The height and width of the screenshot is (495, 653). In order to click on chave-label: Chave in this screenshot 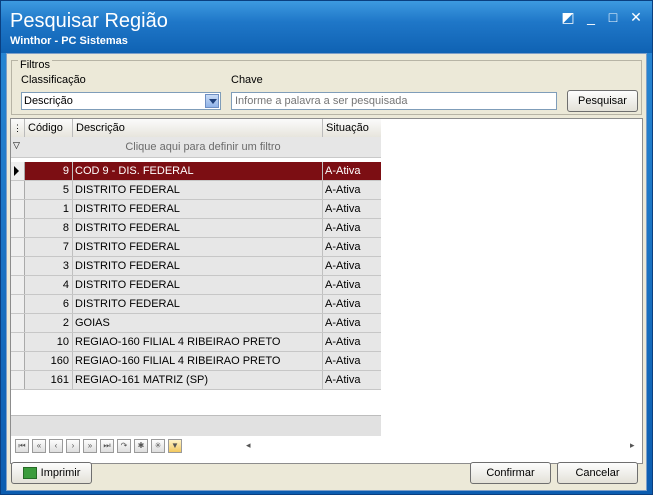, I will do `click(247, 80)`.